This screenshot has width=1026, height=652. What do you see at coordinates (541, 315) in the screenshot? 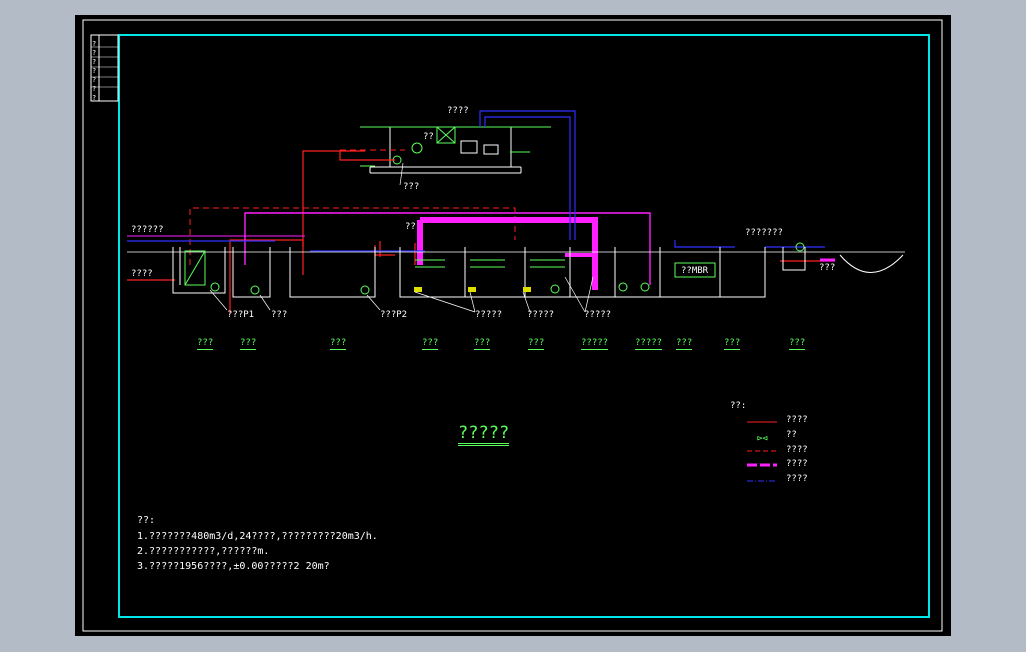
I see `callout-2: ?????` at bounding box center [541, 315].